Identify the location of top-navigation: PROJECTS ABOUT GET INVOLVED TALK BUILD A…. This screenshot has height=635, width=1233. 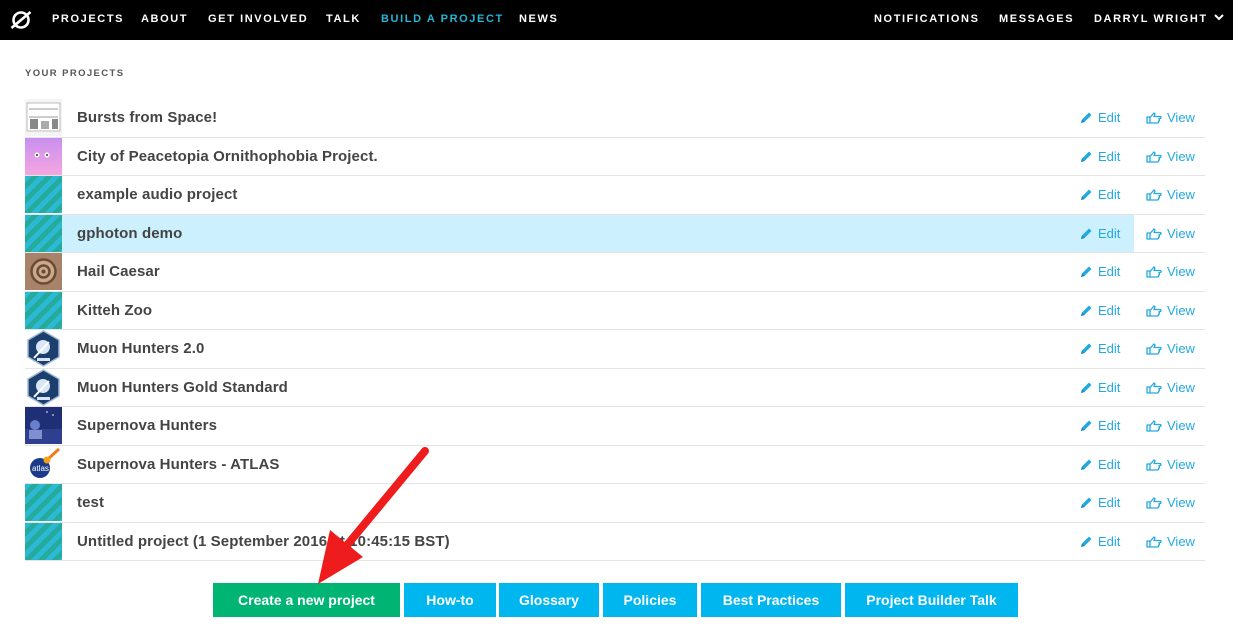
(616, 20).